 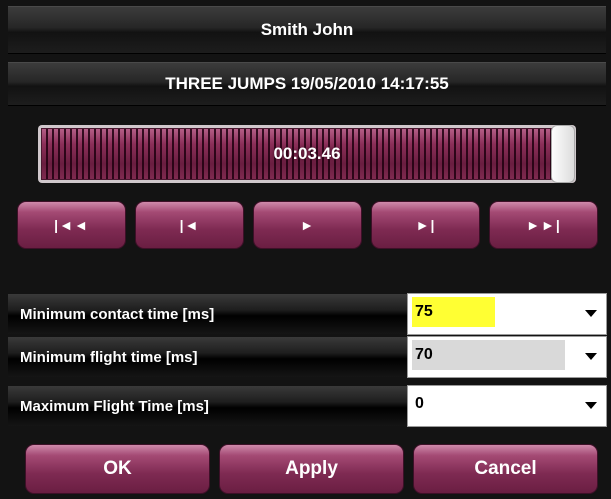 I want to click on session-title: THREE JUMPS 19/05/2010 14:17:55, so click(x=307, y=83).